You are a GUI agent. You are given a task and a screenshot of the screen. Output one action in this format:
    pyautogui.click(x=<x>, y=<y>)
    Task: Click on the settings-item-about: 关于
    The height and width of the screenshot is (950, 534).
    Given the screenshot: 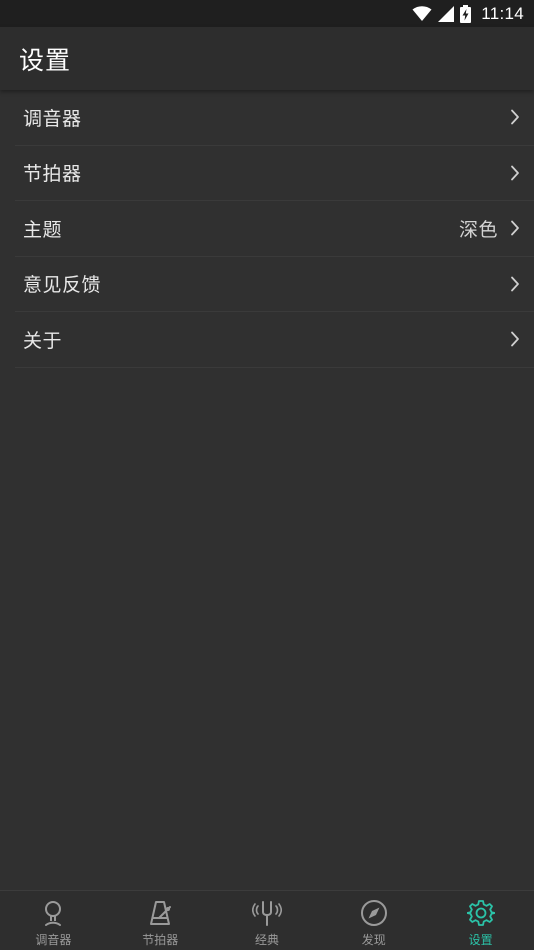 What is the action you would take?
    pyautogui.click(x=274, y=340)
    